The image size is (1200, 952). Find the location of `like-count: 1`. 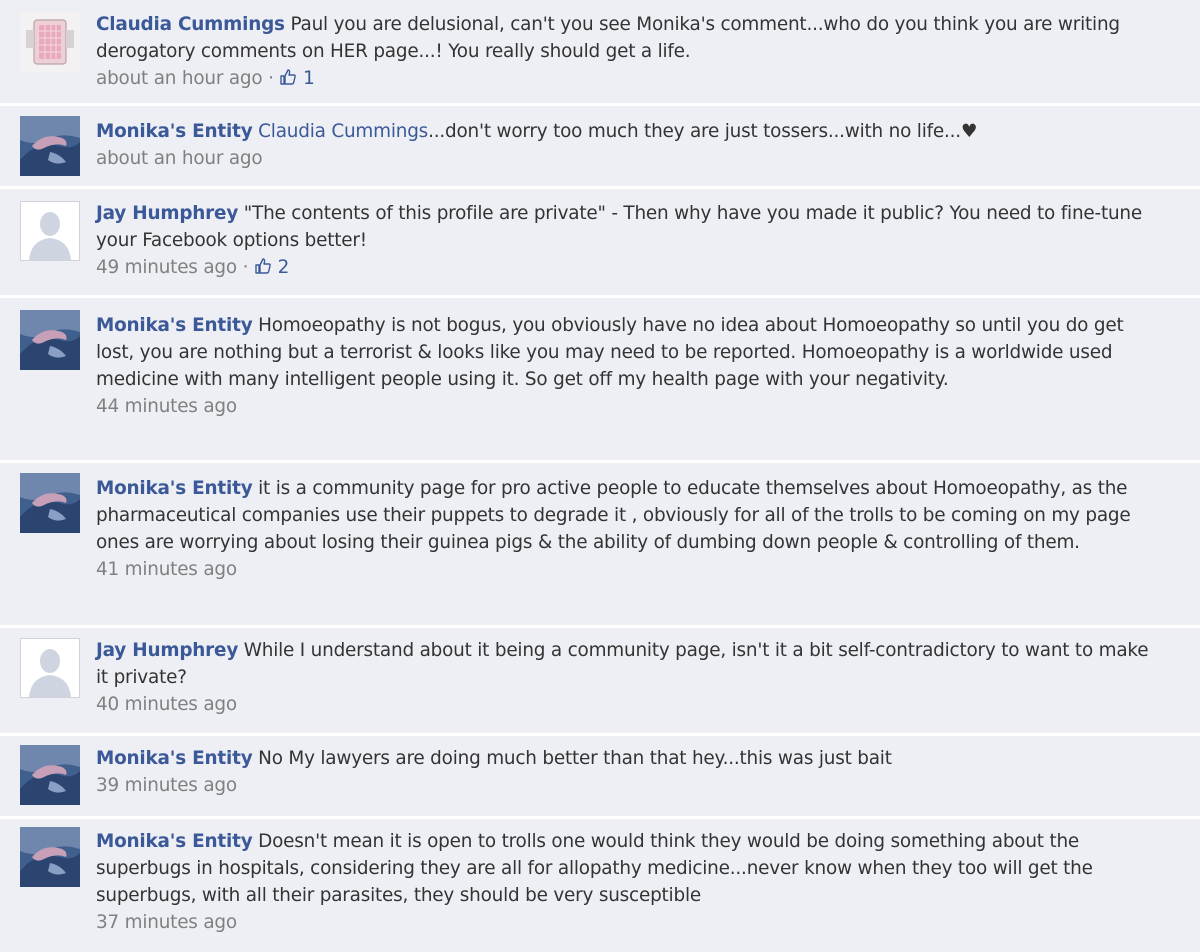

like-count: 1 is located at coordinates (297, 78).